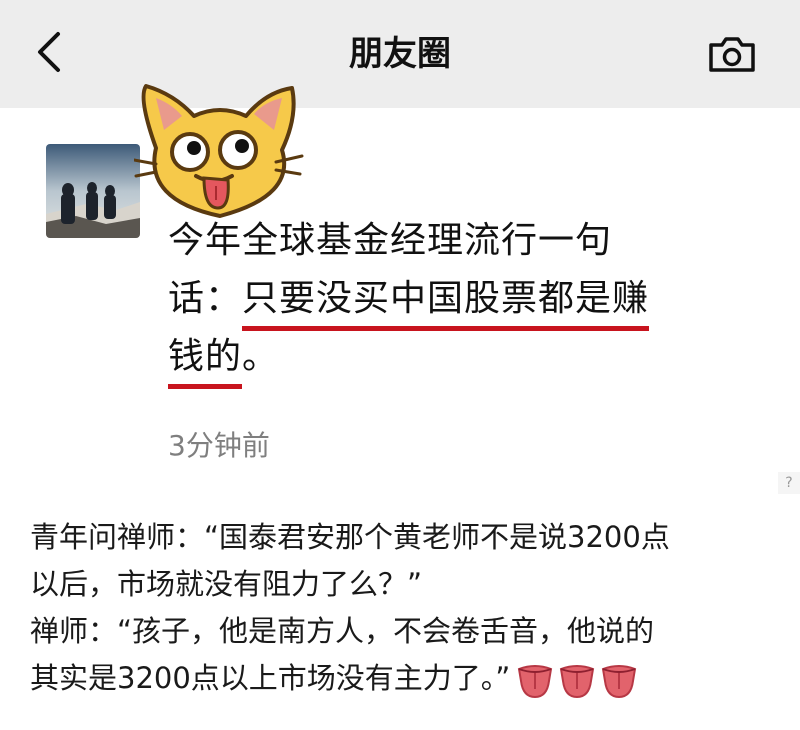  I want to click on joke-line-3: 禅师：“孩子，他是南方人，不会卷舌音，他说的, so click(342, 631).